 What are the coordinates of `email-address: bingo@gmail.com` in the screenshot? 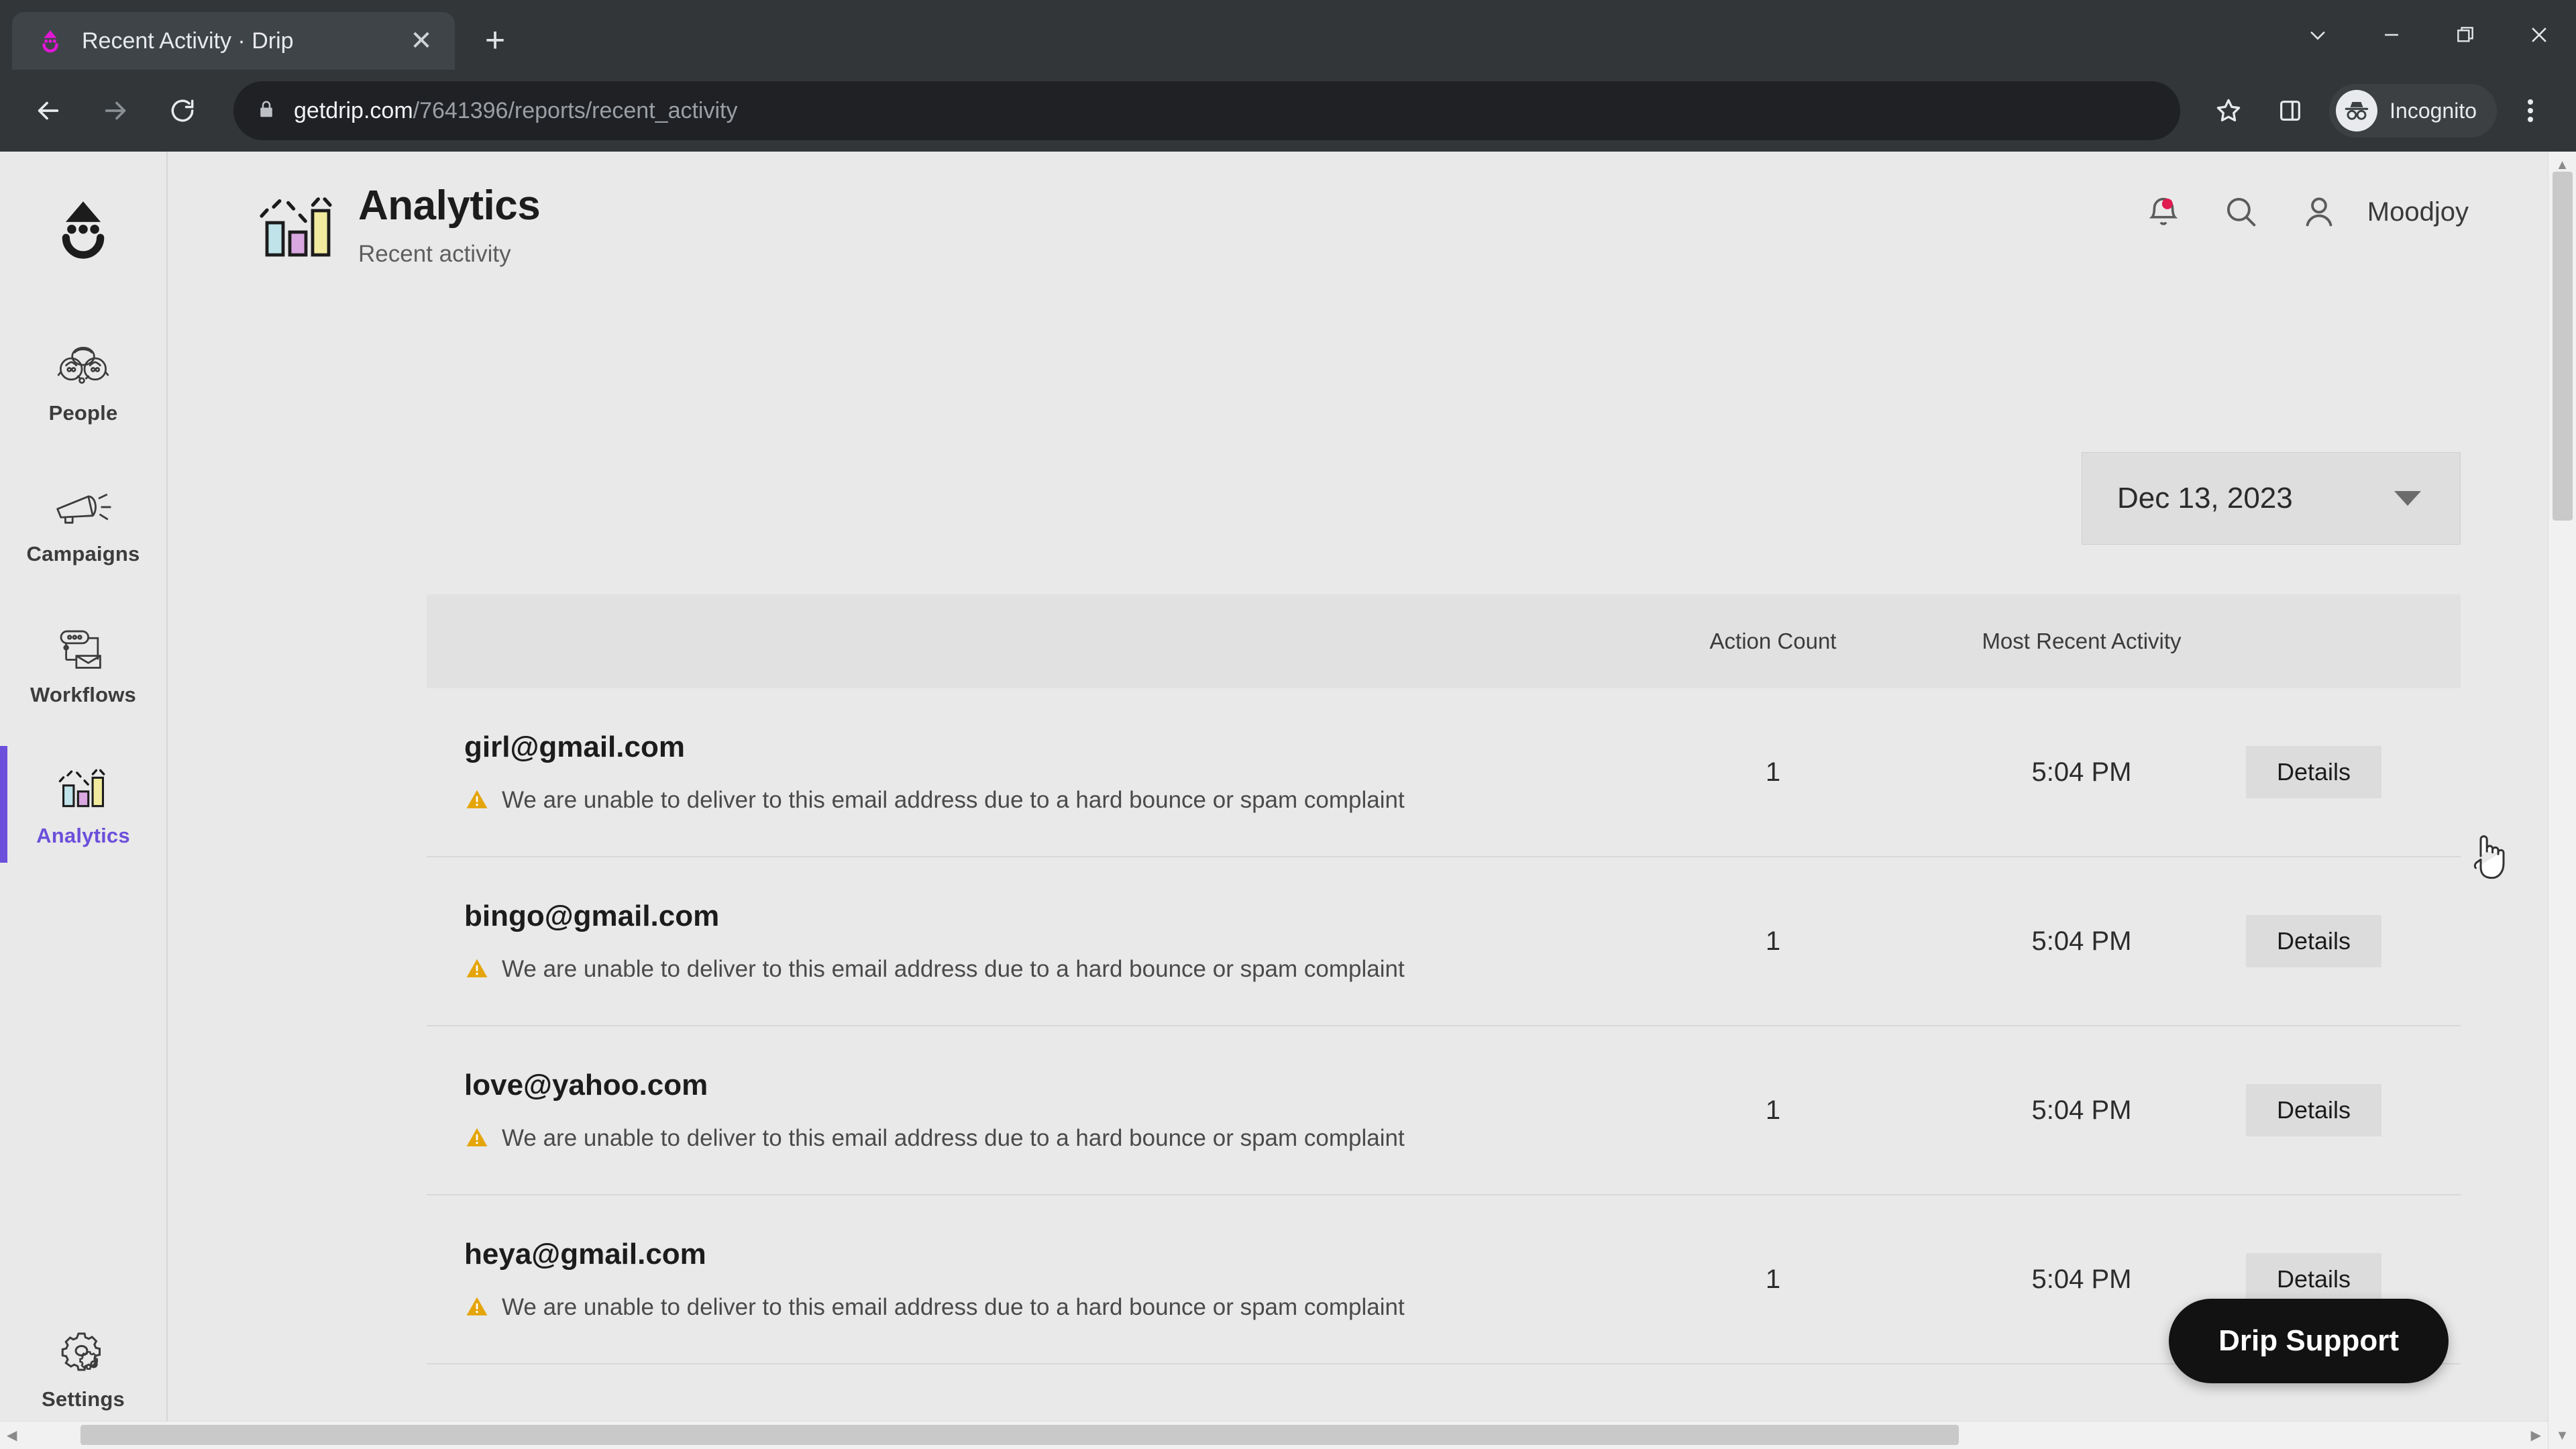 It's located at (592, 916).